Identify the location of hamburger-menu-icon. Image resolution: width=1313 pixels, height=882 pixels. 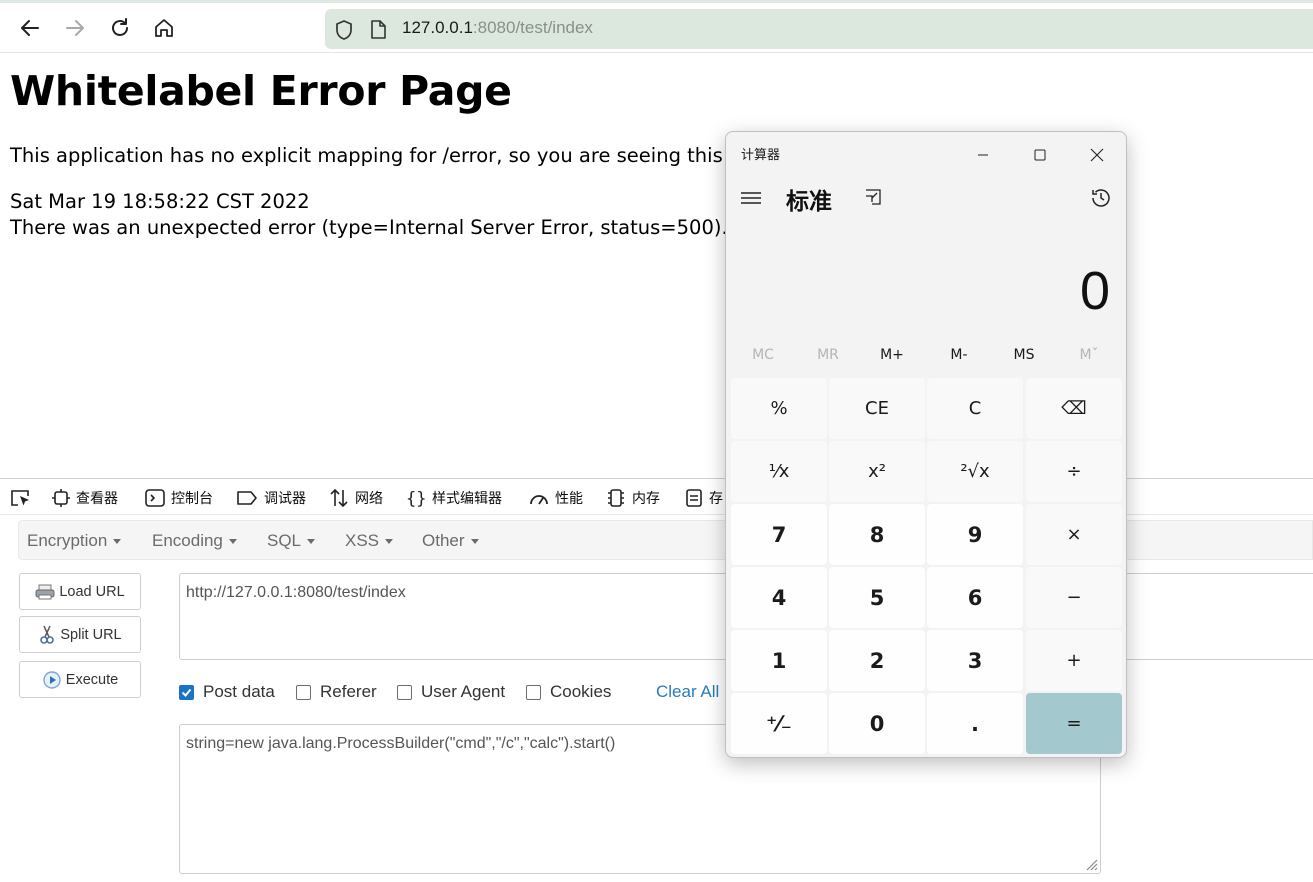
(751, 198).